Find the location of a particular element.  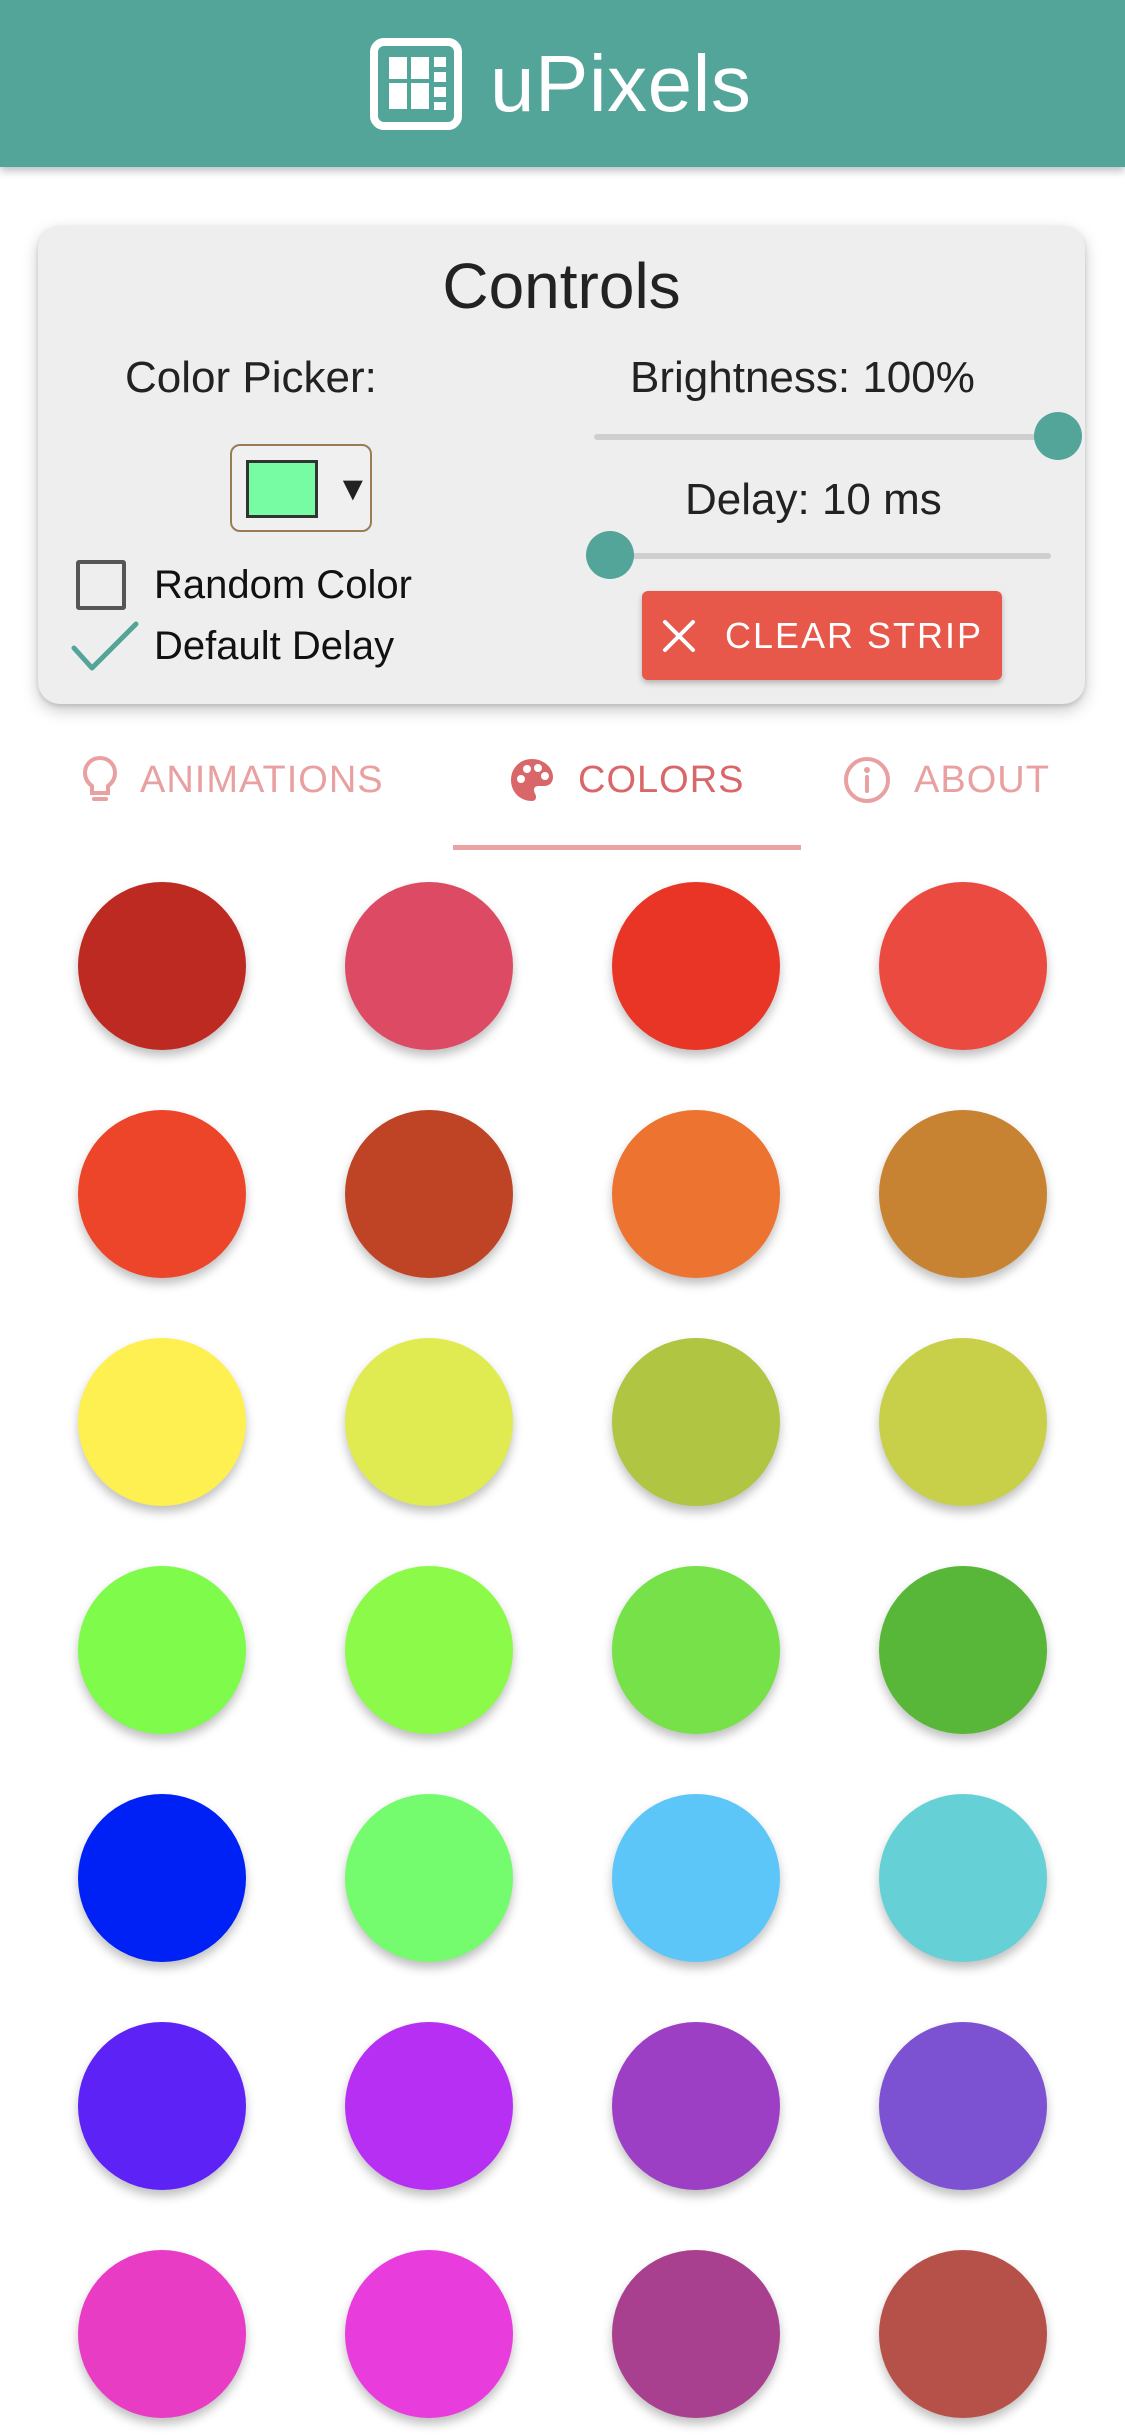

default-delay-checkbox: Default Delay is located at coordinates (232, 646).